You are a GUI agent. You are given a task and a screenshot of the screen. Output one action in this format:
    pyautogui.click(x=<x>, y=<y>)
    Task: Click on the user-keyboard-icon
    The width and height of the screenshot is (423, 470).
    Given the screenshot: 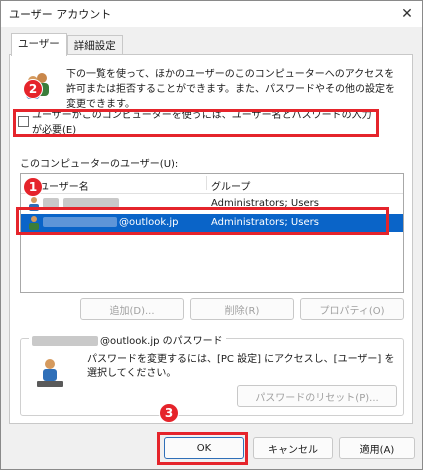 What is the action you would take?
    pyautogui.click(x=50, y=373)
    